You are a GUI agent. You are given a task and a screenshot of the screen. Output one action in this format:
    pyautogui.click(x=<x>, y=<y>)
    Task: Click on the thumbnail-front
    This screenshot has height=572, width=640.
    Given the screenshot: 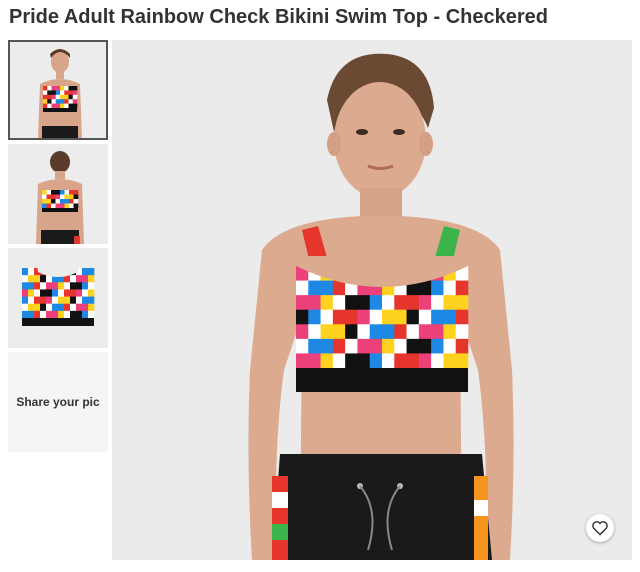 What is the action you would take?
    pyautogui.click(x=58, y=90)
    